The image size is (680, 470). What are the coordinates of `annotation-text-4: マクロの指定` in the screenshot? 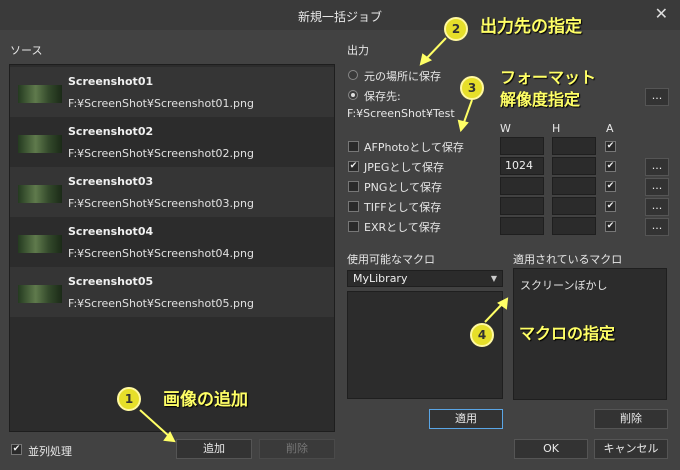 It's located at (567, 333).